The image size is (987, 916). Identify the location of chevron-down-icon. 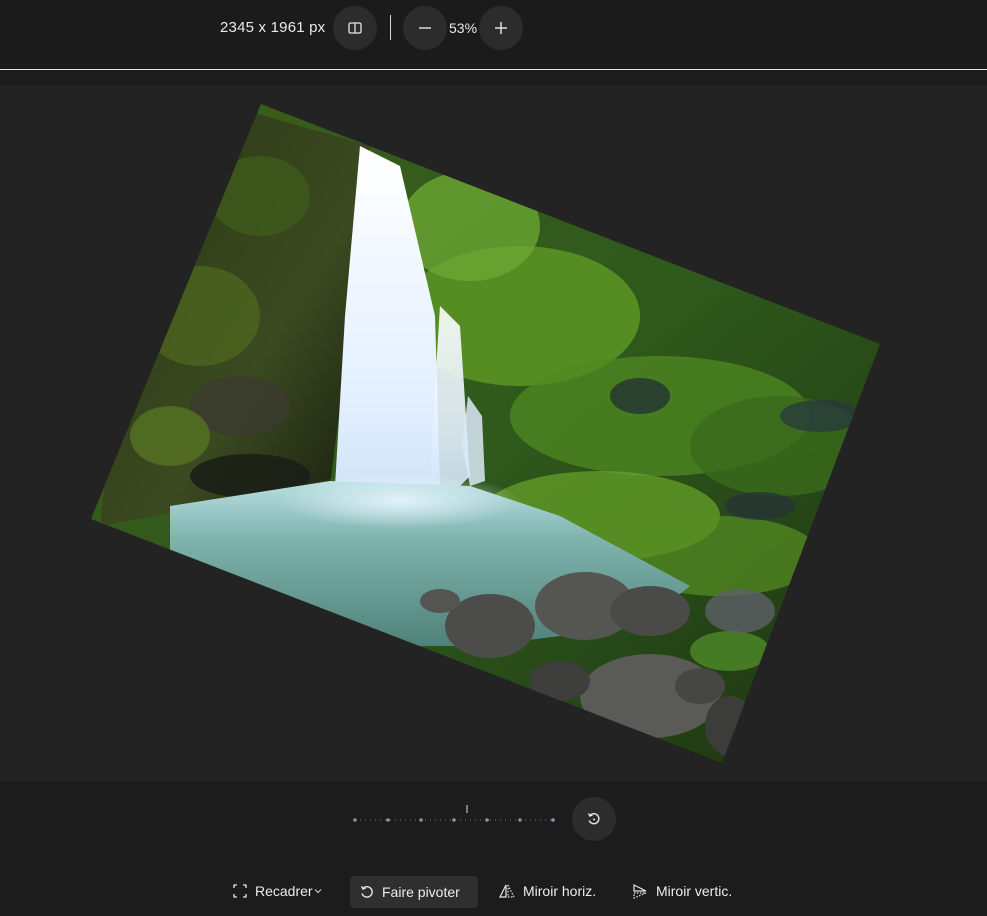
(317, 891).